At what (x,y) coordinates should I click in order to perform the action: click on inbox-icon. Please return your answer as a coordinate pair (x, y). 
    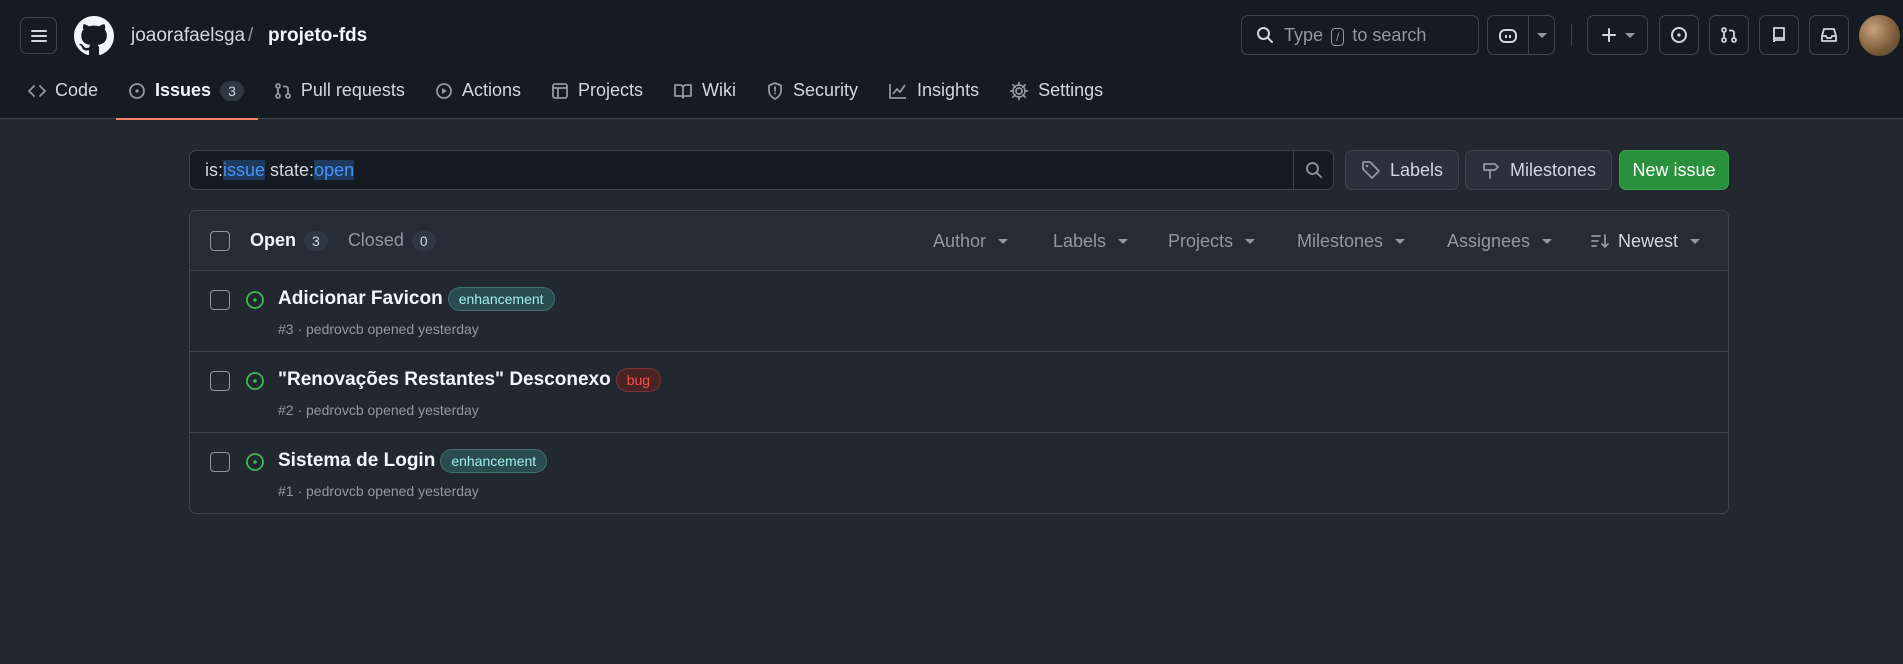
    Looking at the image, I should click on (1829, 35).